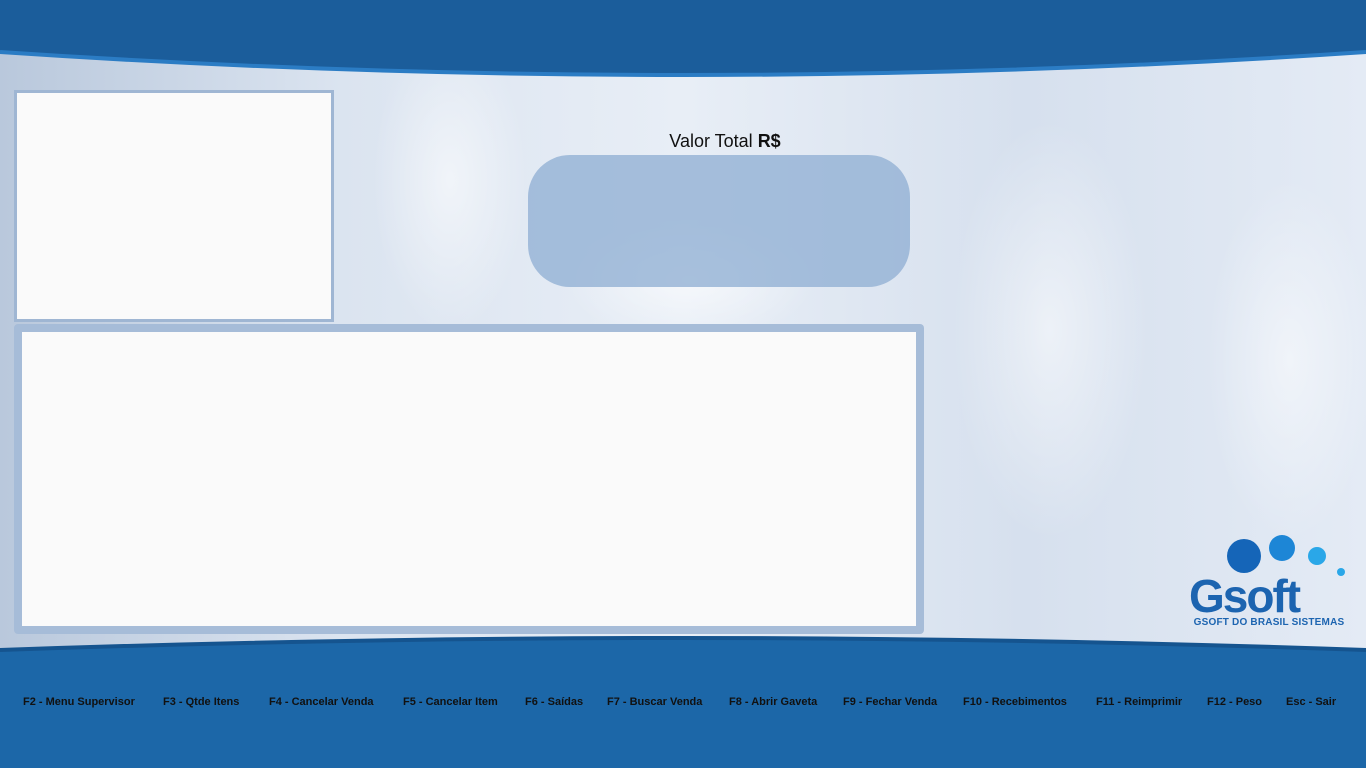 This screenshot has width=1366, height=768. I want to click on brand-tagline: GSOFT DO BRASIL SISTEMAS, so click(1269, 622).